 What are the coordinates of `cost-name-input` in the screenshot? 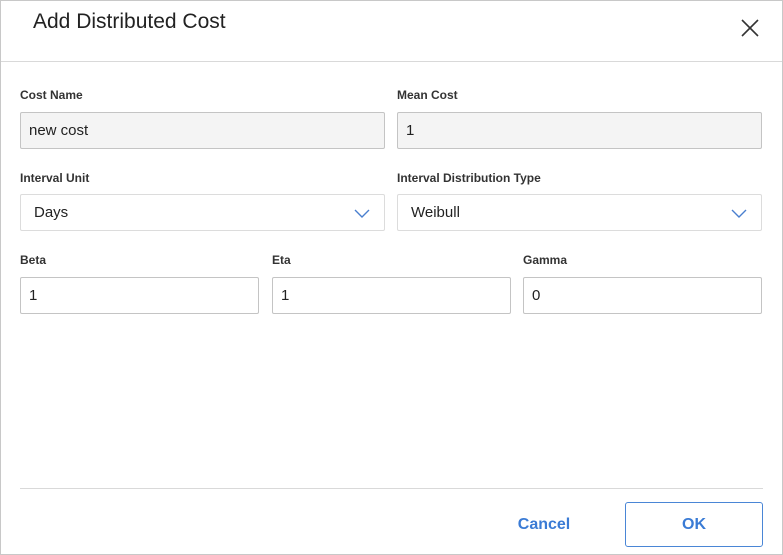 It's located at (202, 130).